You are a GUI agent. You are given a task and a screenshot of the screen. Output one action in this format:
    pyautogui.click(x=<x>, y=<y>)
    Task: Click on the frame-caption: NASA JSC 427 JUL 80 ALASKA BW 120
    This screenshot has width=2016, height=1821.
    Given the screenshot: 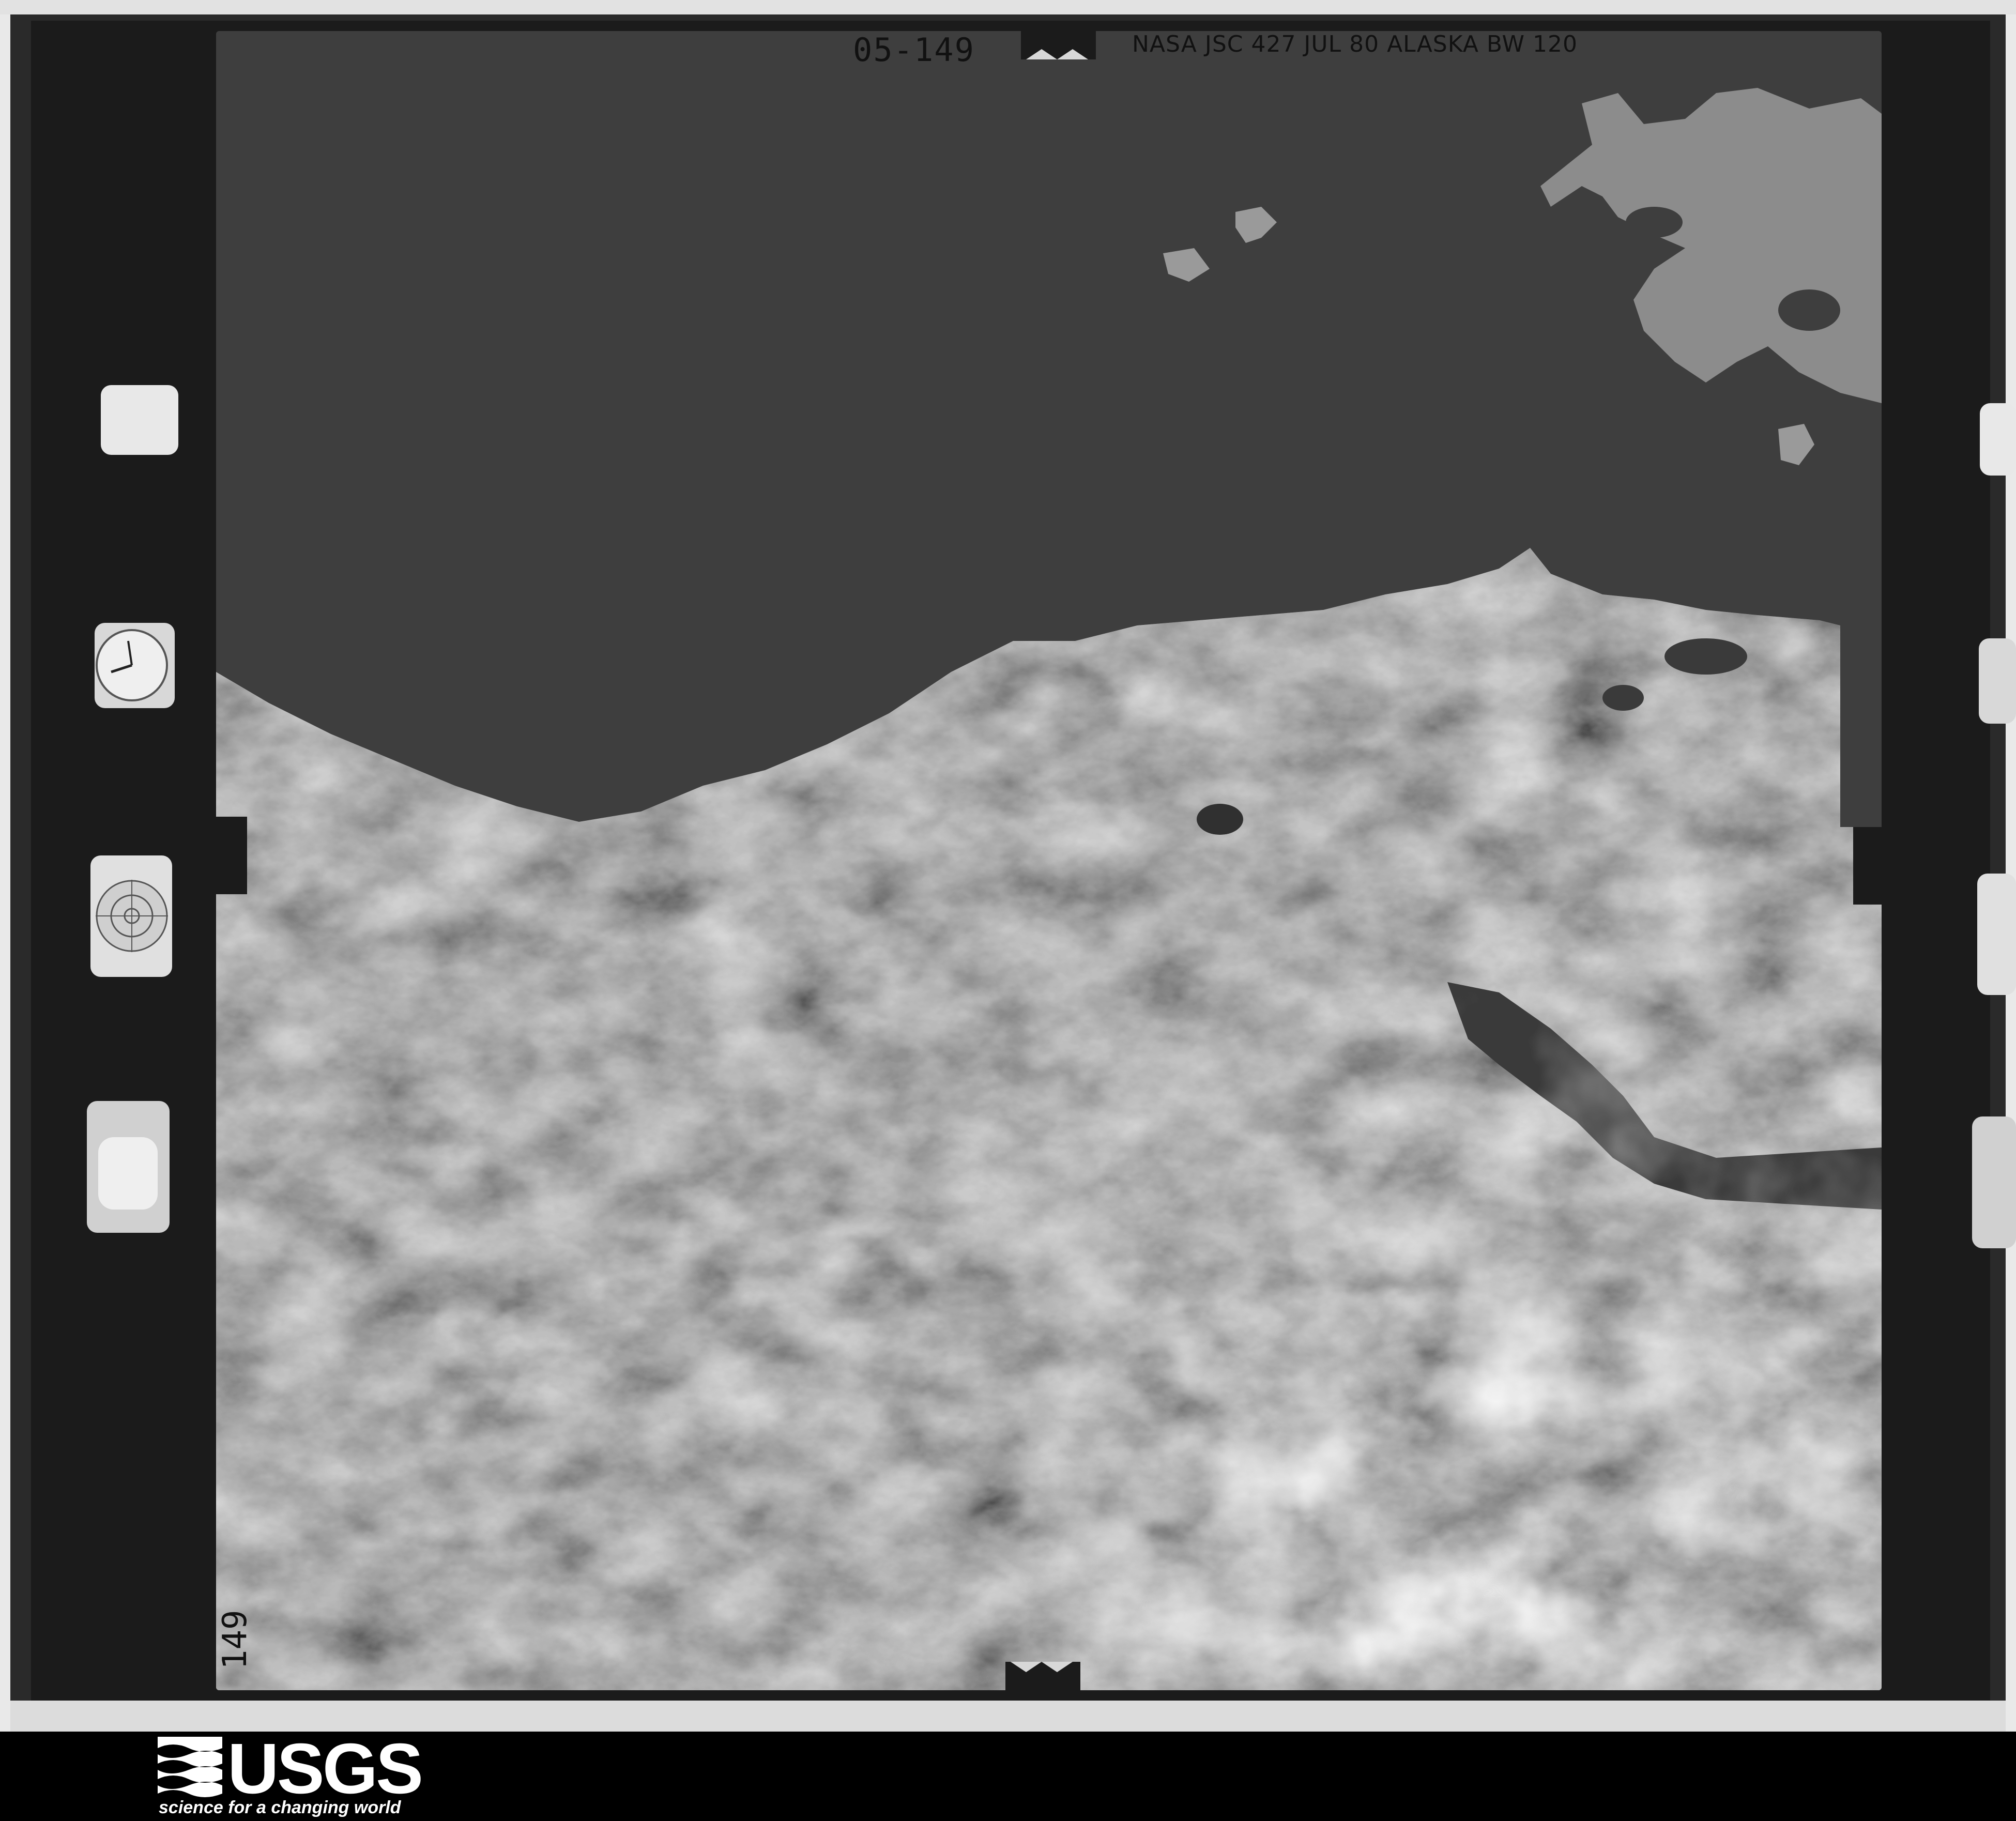 What is the action you would take?
    pyautogui.click(x=1355, y=44)
    